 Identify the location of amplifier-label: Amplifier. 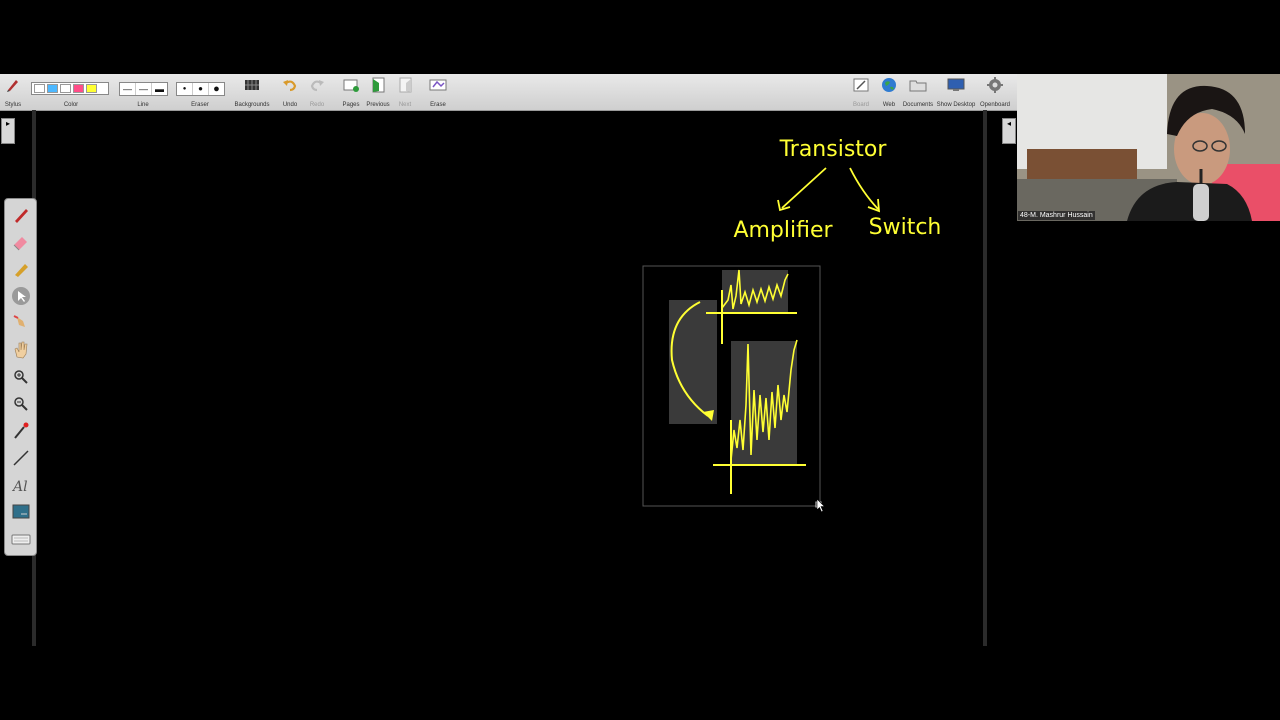
(783, 230).